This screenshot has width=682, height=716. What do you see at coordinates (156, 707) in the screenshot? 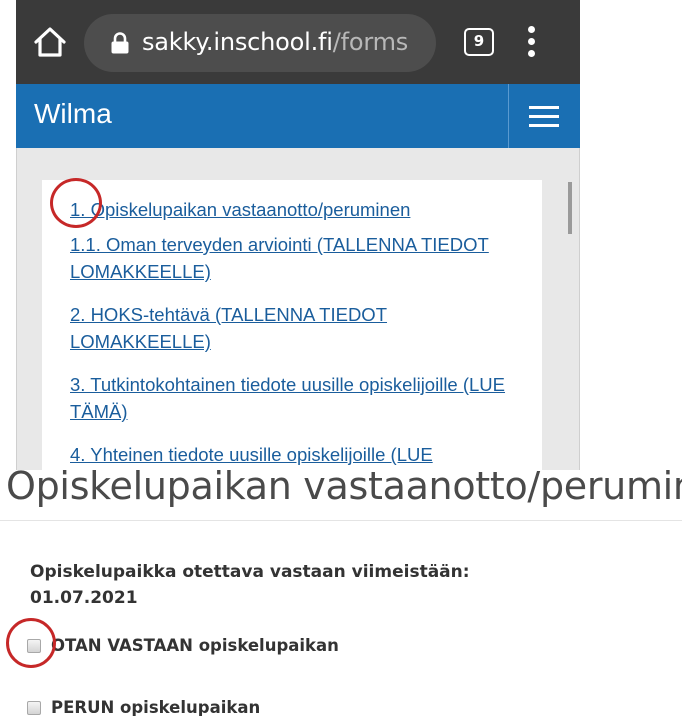
I see `decline-label: PERUN opiskelupaikan` at bounding box center [156, 707].